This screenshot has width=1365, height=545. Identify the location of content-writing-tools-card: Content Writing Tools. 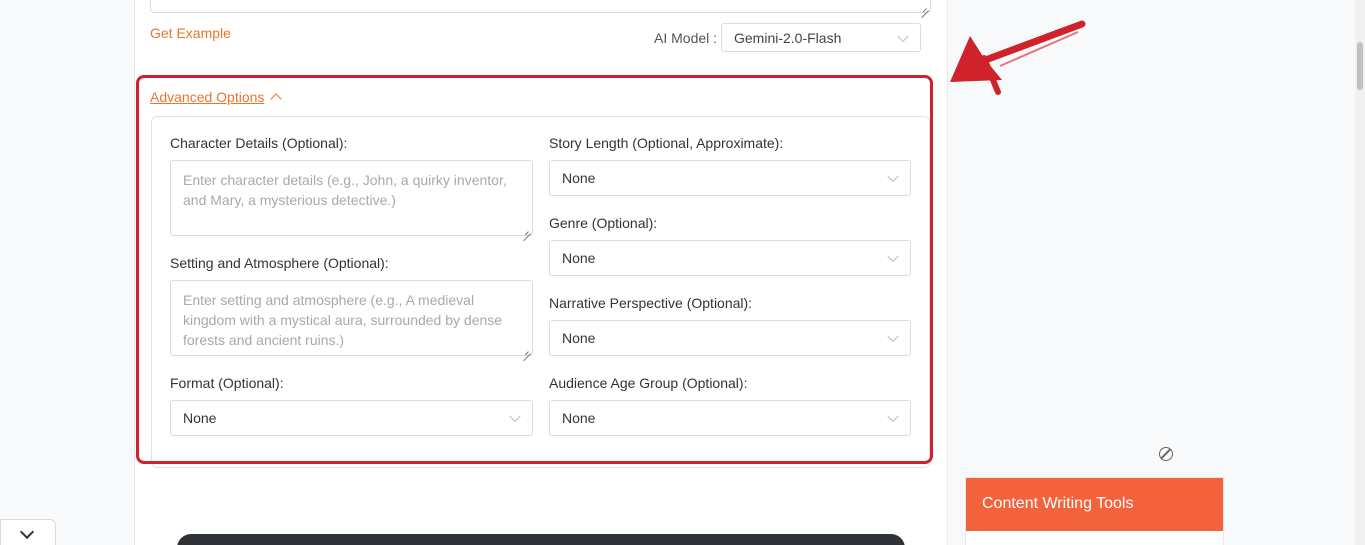
(1094, 511).